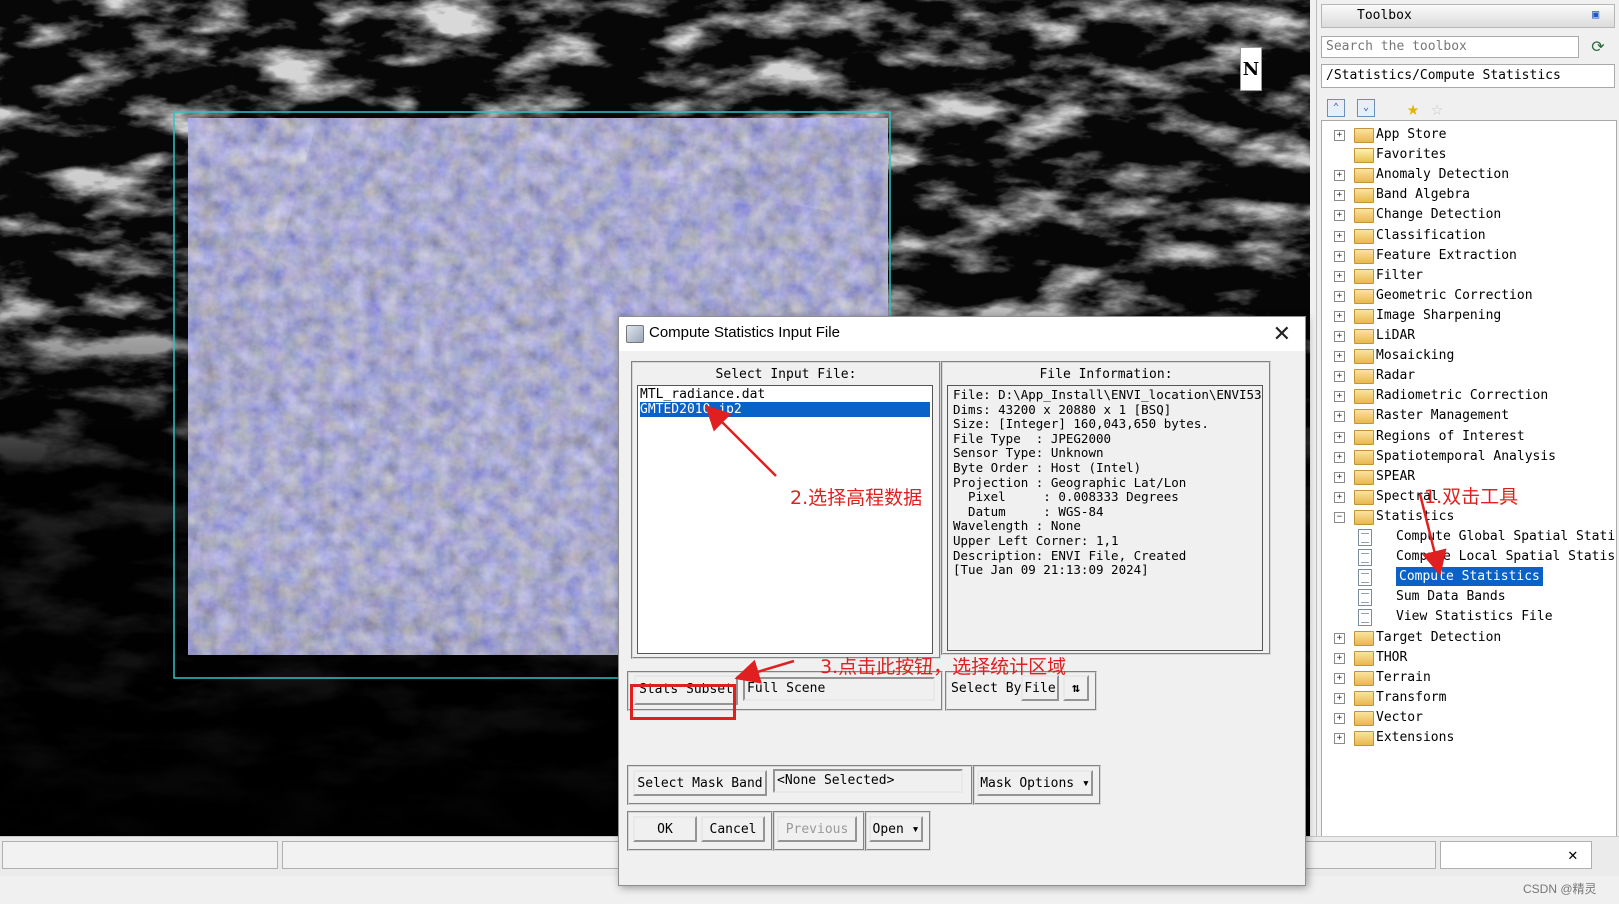 This screenshot has height=904, width=1619. Describe the element at coordinates (1474, 616) in the screenshot. I see `tree-tool-item: View Statistics File` at that location.